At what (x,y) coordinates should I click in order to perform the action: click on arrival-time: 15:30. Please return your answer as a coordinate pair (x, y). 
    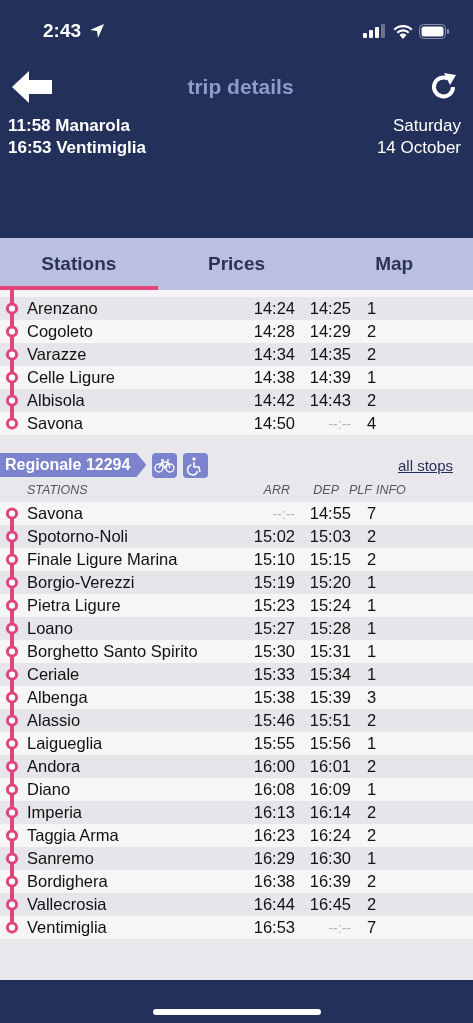
    Looking at the image, I should click on (273, 651).